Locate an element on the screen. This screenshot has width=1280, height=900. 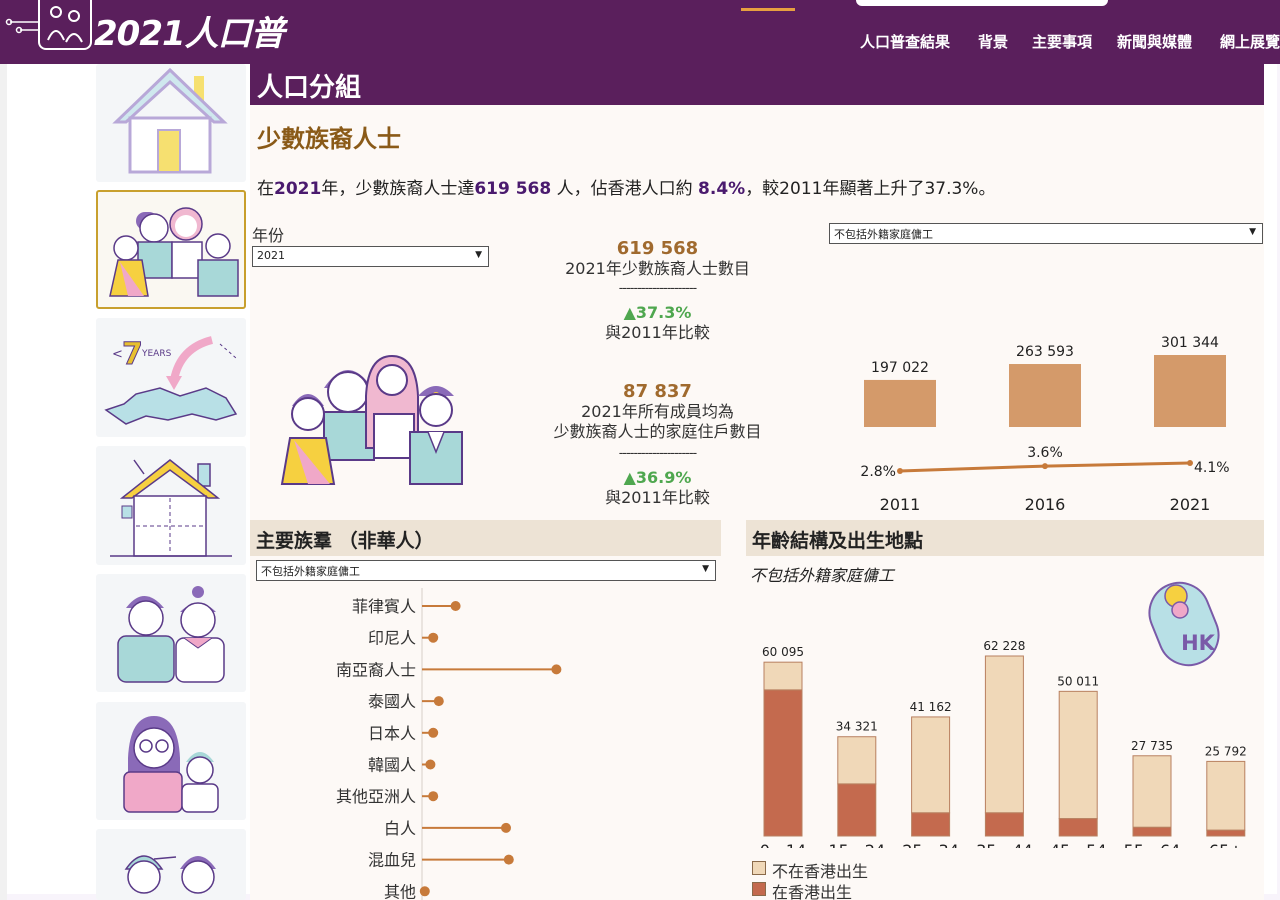
nav-news-media: 新聞與媒體 is located at coordinates (1154, 41).